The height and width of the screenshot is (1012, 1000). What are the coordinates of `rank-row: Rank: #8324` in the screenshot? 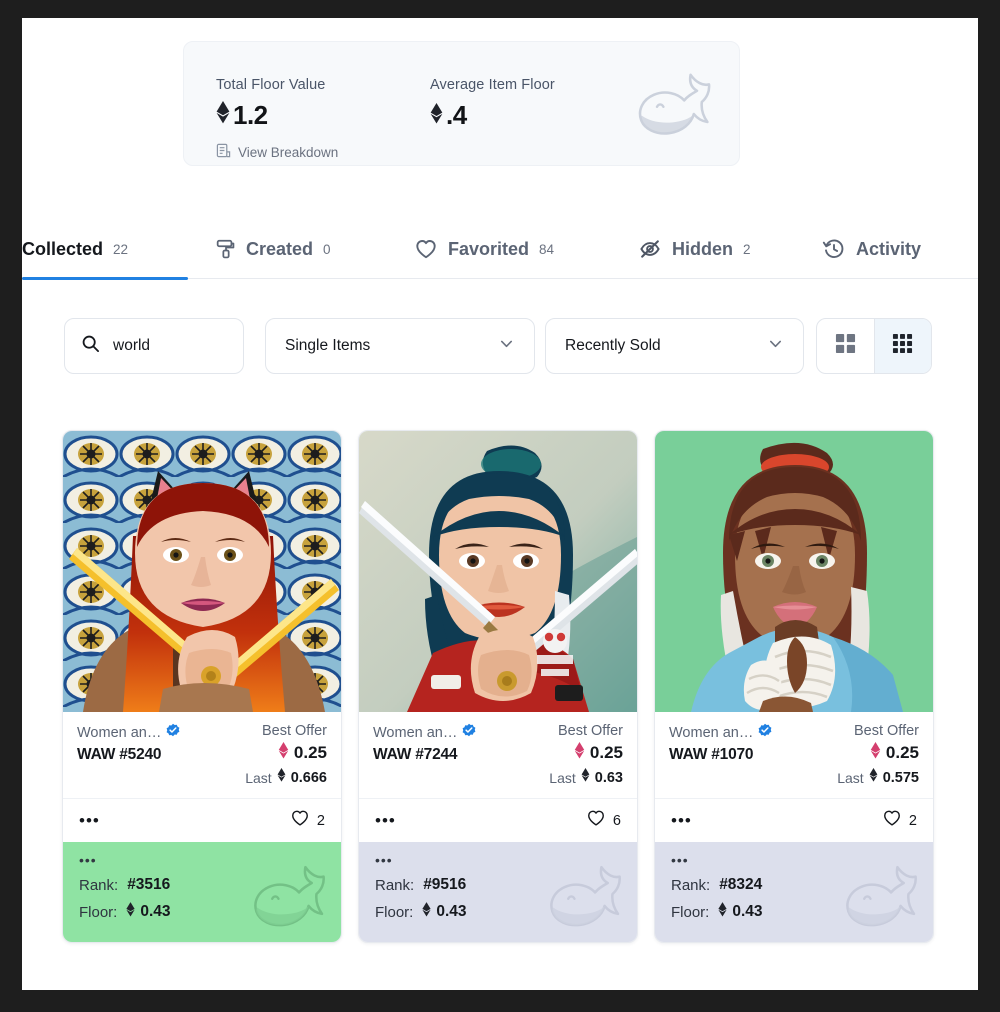 It's located at (794, 885).